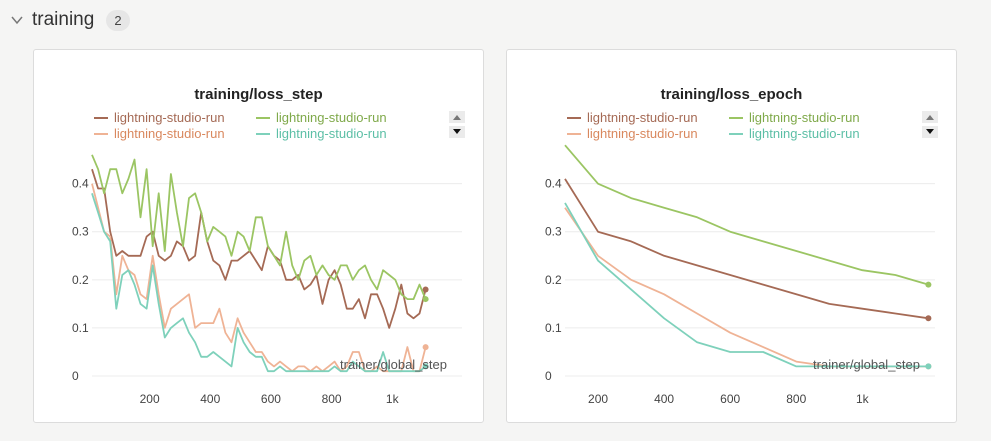 The image size is (991, 441). I want to click on section-title: training, so click(63, 19).